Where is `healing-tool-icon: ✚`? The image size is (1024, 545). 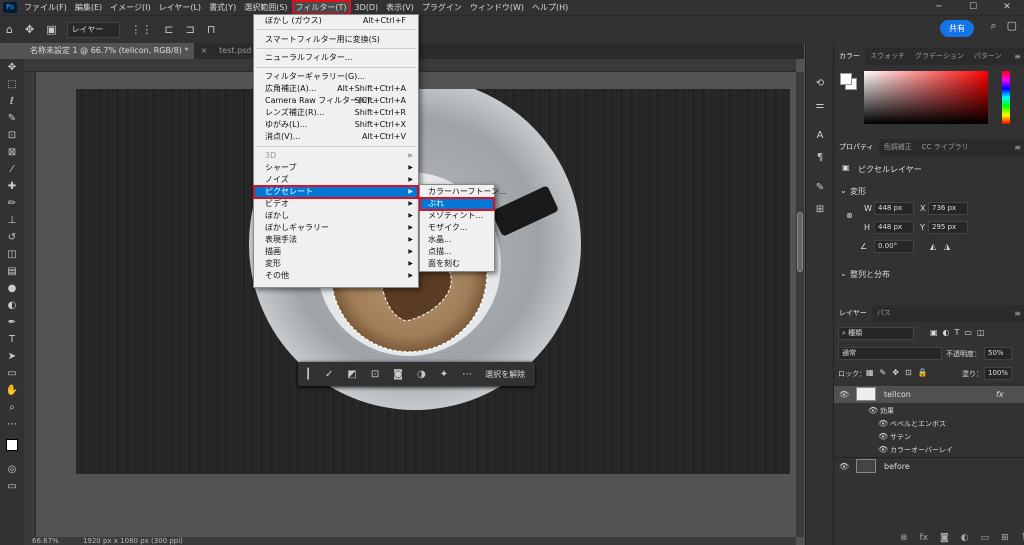 healing-tool-icon: ✚ is located at coordinates (12, 186).